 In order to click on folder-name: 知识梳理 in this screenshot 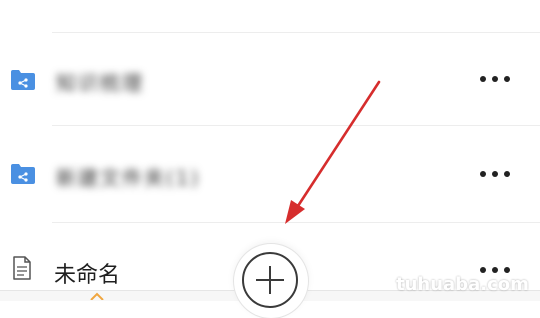, I will do `click(100, 83)`.